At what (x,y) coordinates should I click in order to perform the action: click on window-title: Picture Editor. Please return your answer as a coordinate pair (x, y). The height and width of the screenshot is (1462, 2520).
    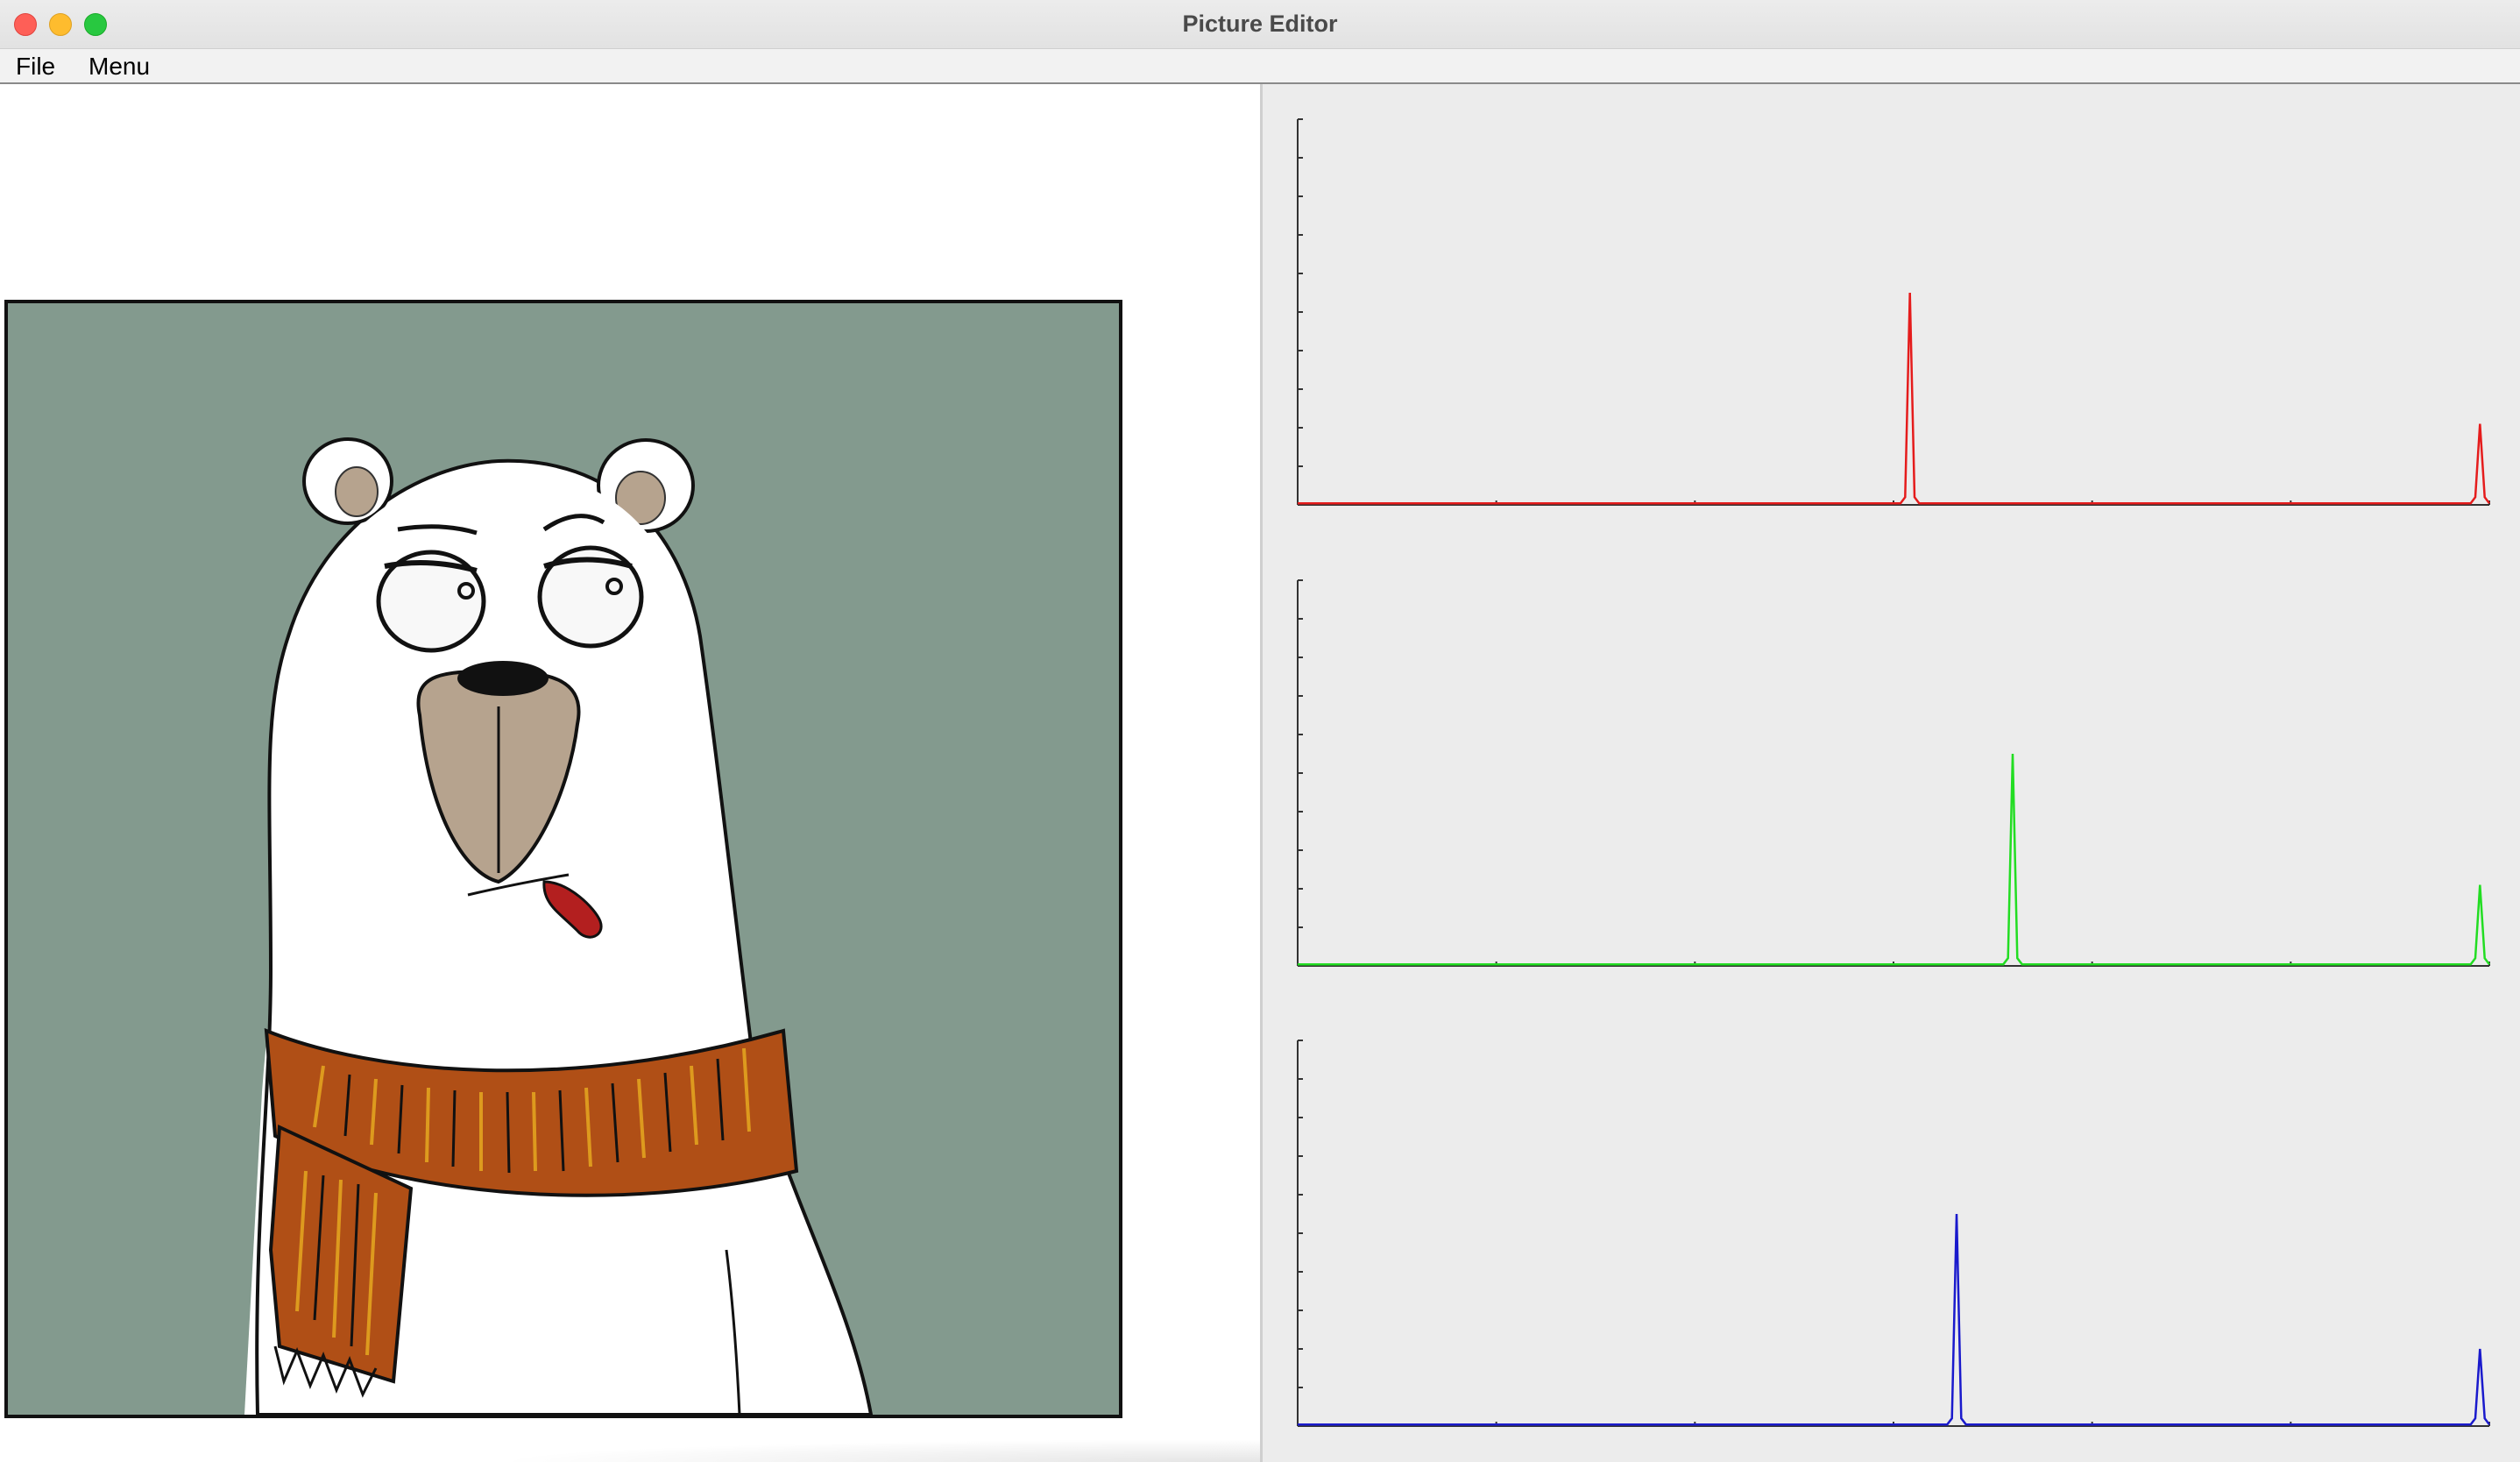
    Looking at the image, I should click on (1260, 24).